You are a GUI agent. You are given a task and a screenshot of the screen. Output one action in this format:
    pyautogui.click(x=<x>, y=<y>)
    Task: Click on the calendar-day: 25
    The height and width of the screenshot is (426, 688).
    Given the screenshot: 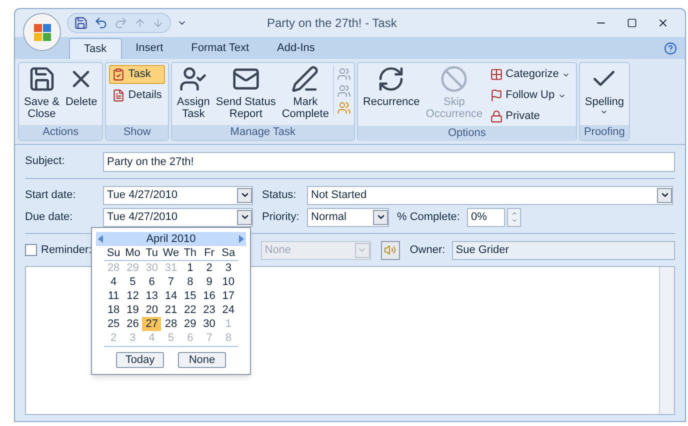 What is the action you would take?
    pyautogui.click(x=114, y=324)
    